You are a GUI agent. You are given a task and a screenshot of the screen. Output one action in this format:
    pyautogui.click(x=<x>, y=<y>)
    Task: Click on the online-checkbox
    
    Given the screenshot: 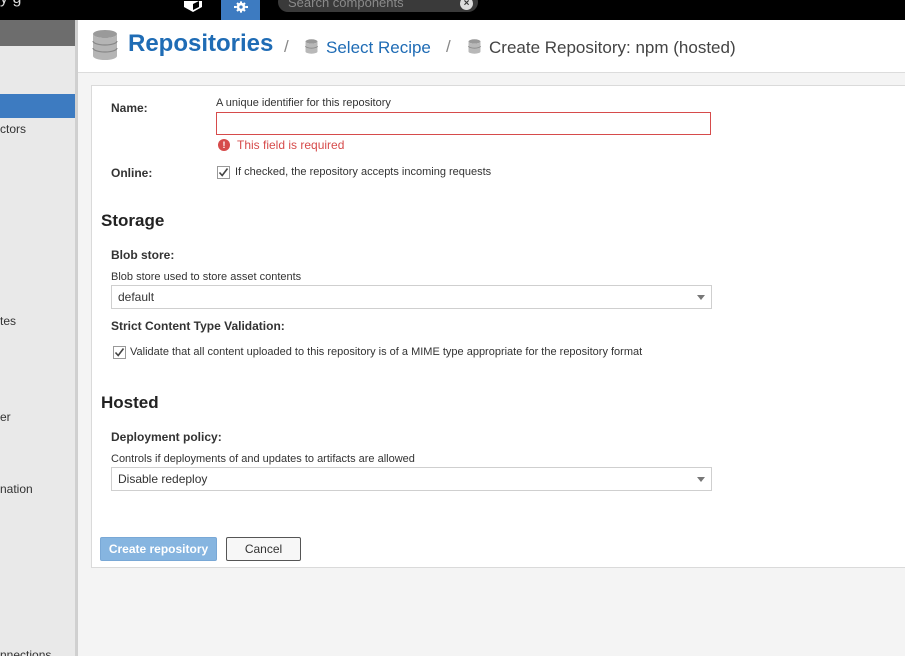 What is the action you would take?
    pyautogui.click(x=223, y=172)
    